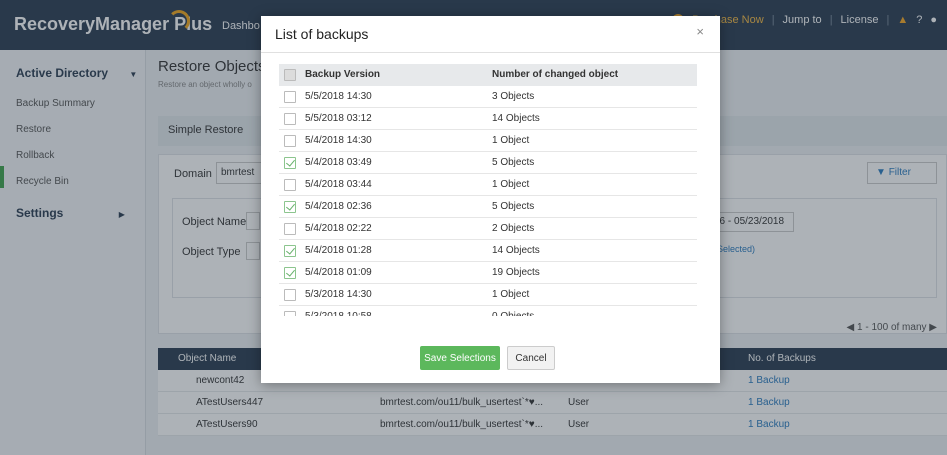 The width and height of the screenshot is (947, 455). Describe the element at coordinates (290, 75) in the screenshot. I see `select-all-checkbox` at that location.